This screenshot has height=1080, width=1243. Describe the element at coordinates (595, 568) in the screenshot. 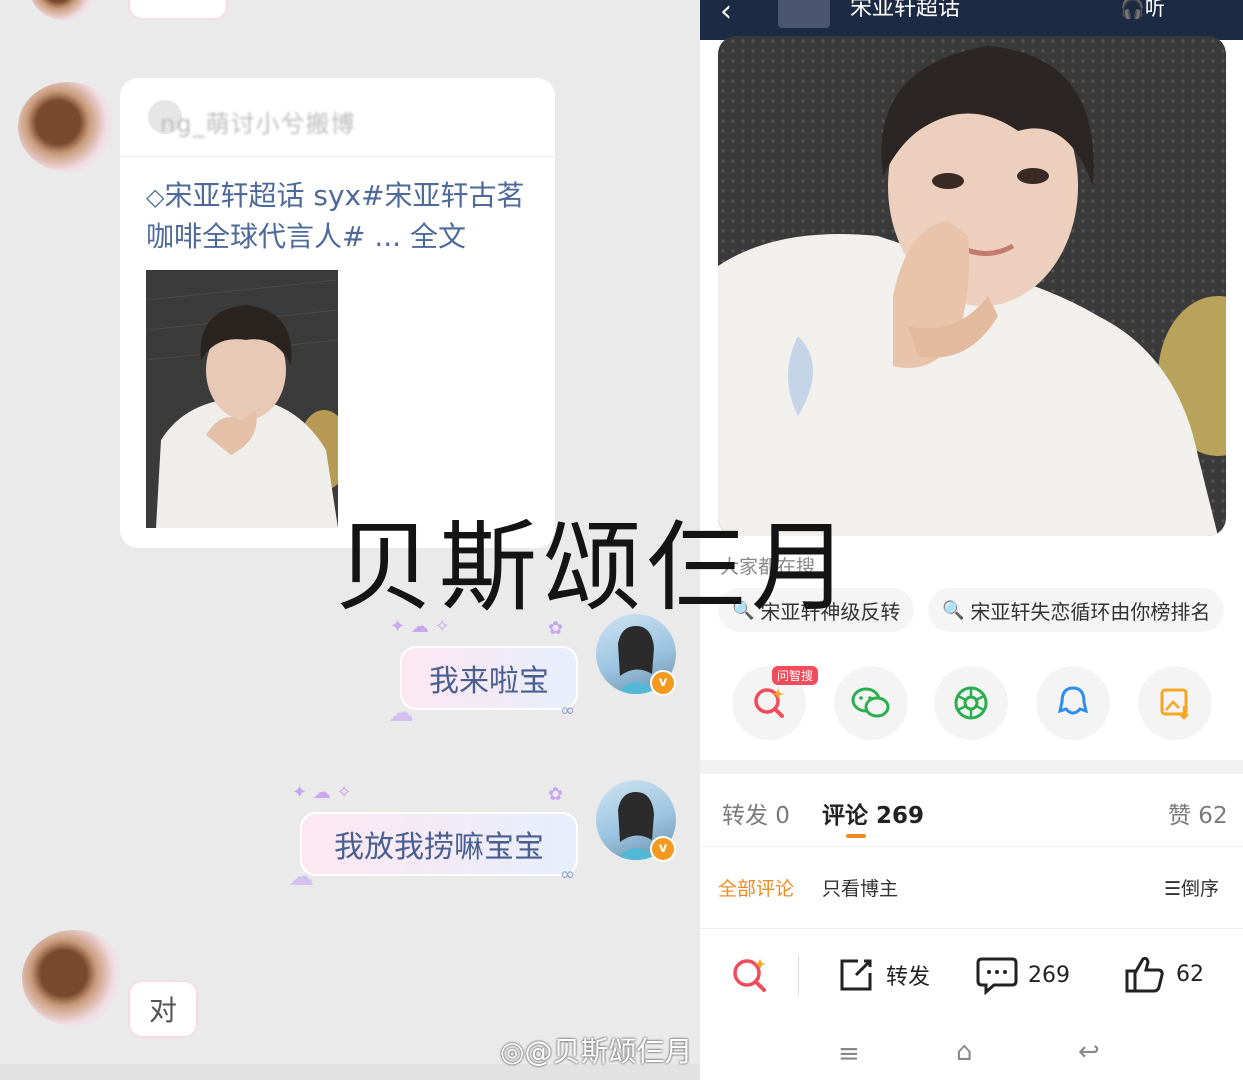

I see `overlay-watermark: 贝斯颂仨月` at that location.